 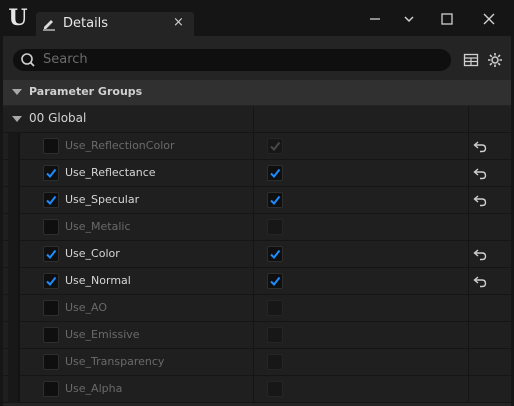 I want to click on parameter-row: Use_ReflectionColor, so click(x=257, y=146).